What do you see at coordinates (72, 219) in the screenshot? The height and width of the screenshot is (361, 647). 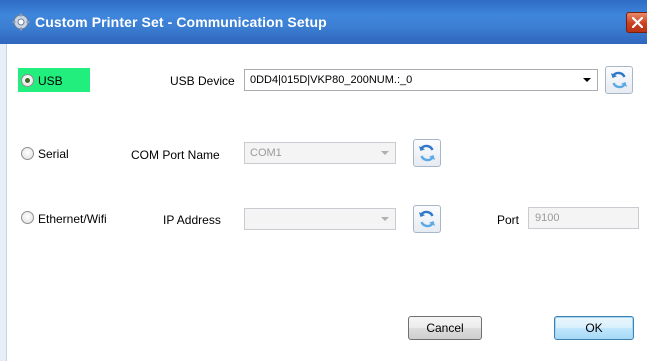 I see `ethernet-radio-label: Ethernet/Wifi` at bounding box center [72, 219].